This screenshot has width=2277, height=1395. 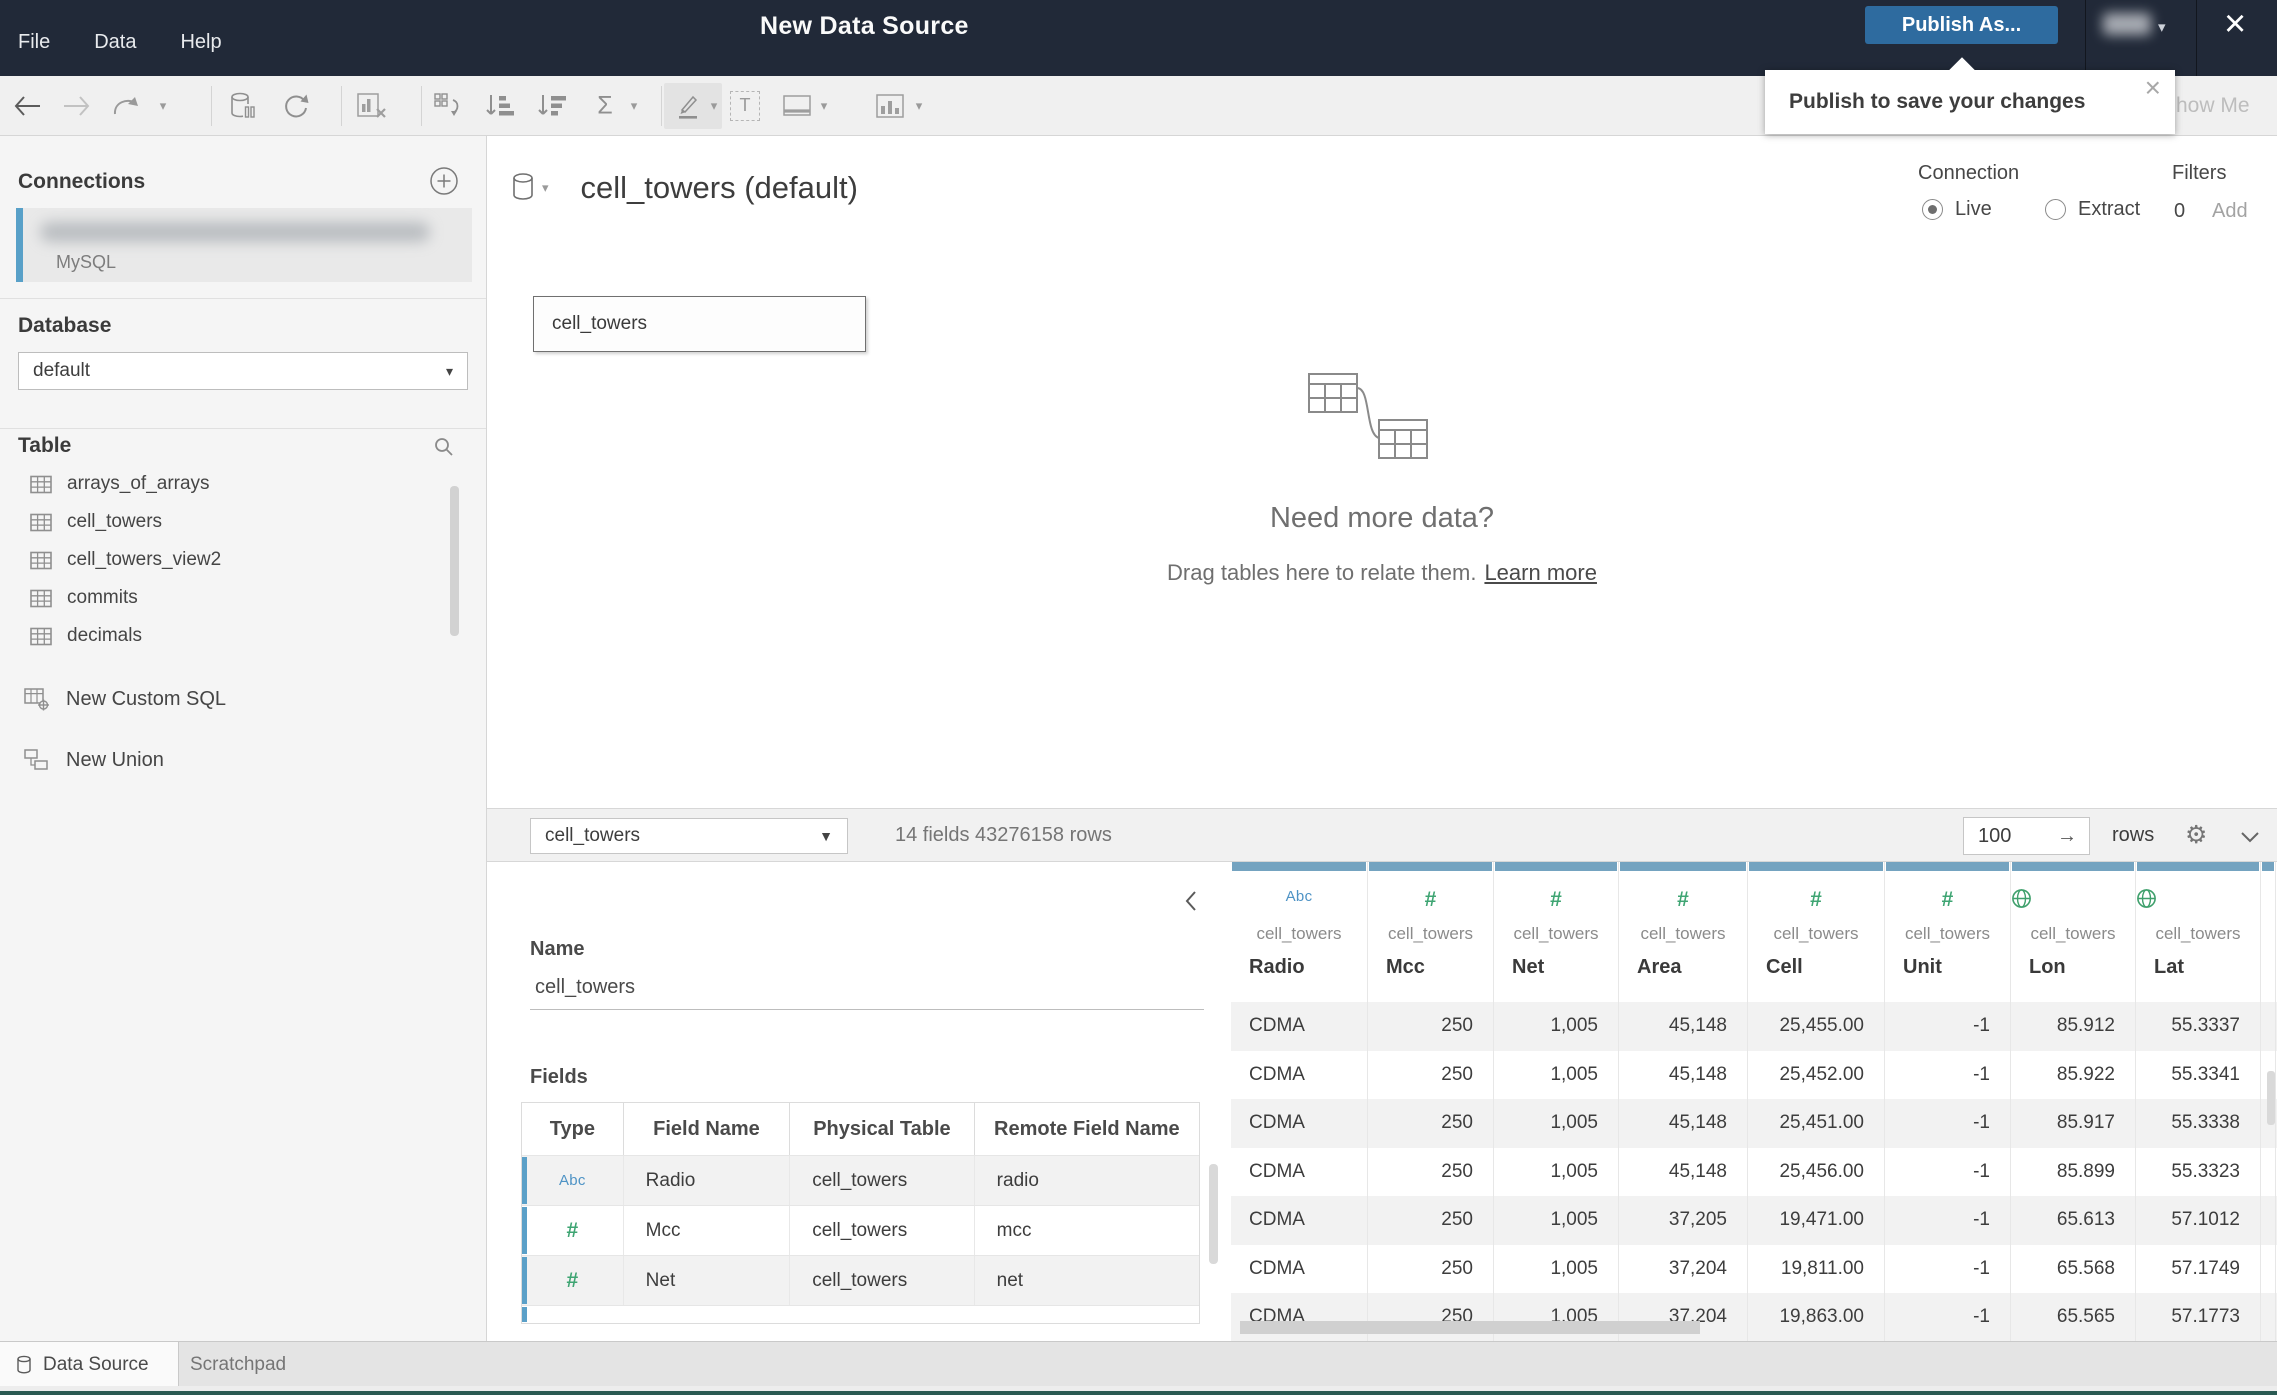 I want to click on fields-col-remote-field-name: Remote Field Name, so click(x=1087, y=1129).